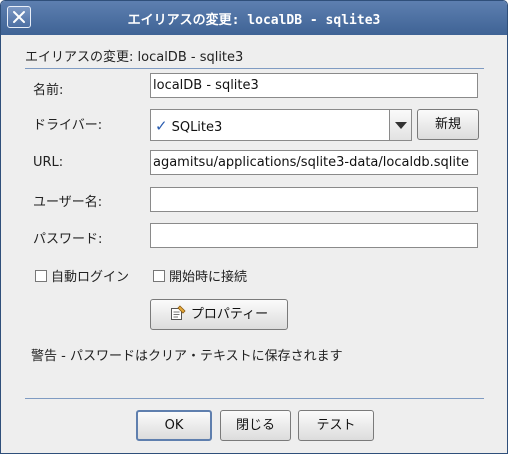 This screenshot has width=508, height=454. Describe the element at coordinates (197, 127) in the screenshot. I see `driver-selected-label: SQLite3` at that location.